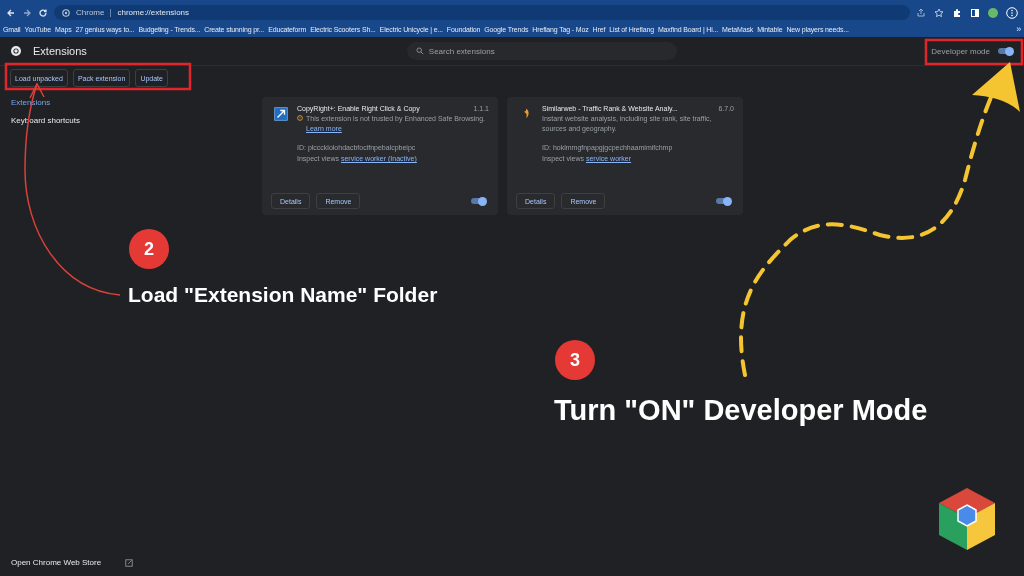 The height and width of the screenshot is (576, 1024). I want to click on profile-avatar, so click(993, 12).